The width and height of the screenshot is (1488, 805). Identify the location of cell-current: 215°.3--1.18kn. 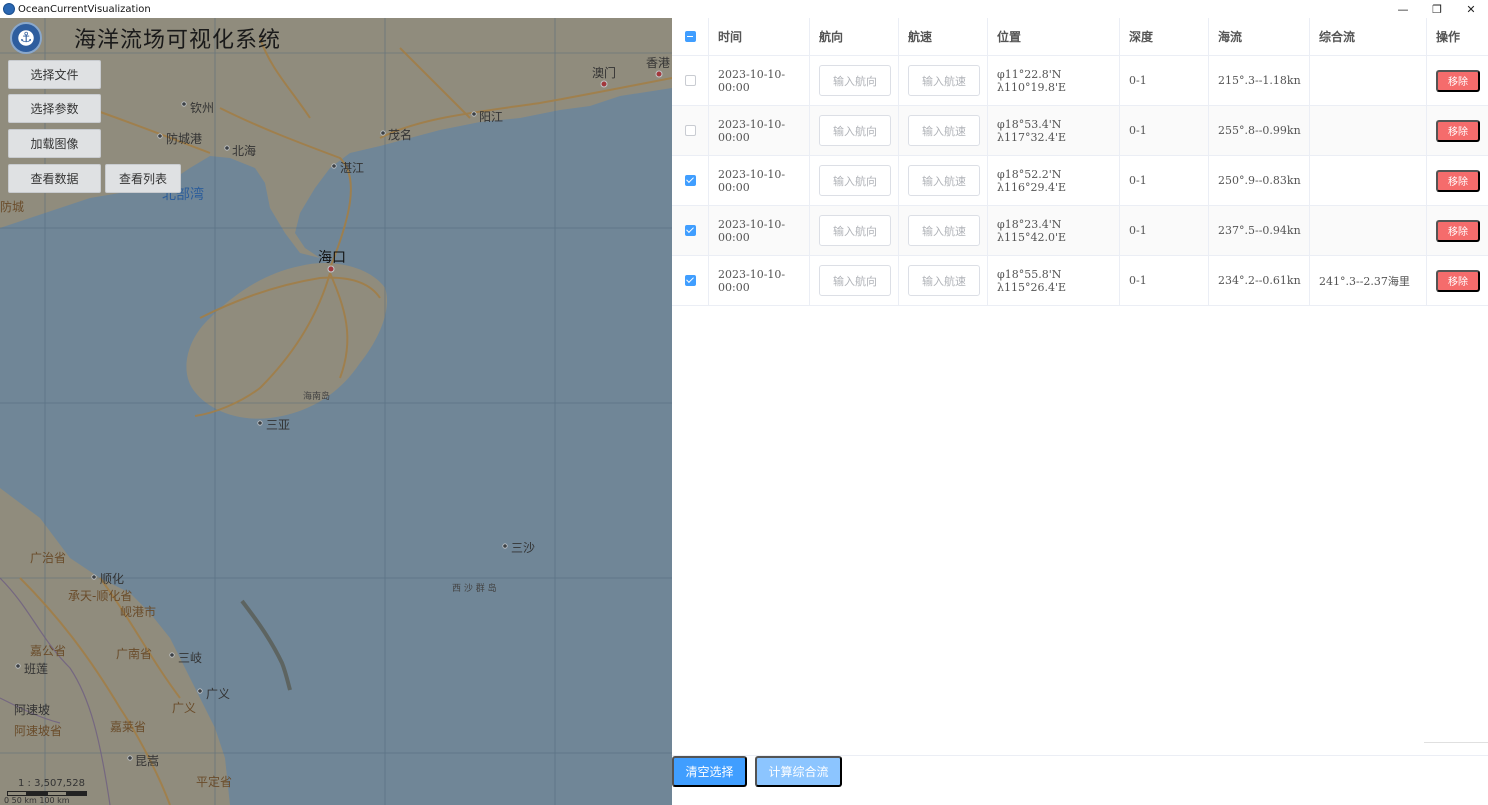
(1259, 80).